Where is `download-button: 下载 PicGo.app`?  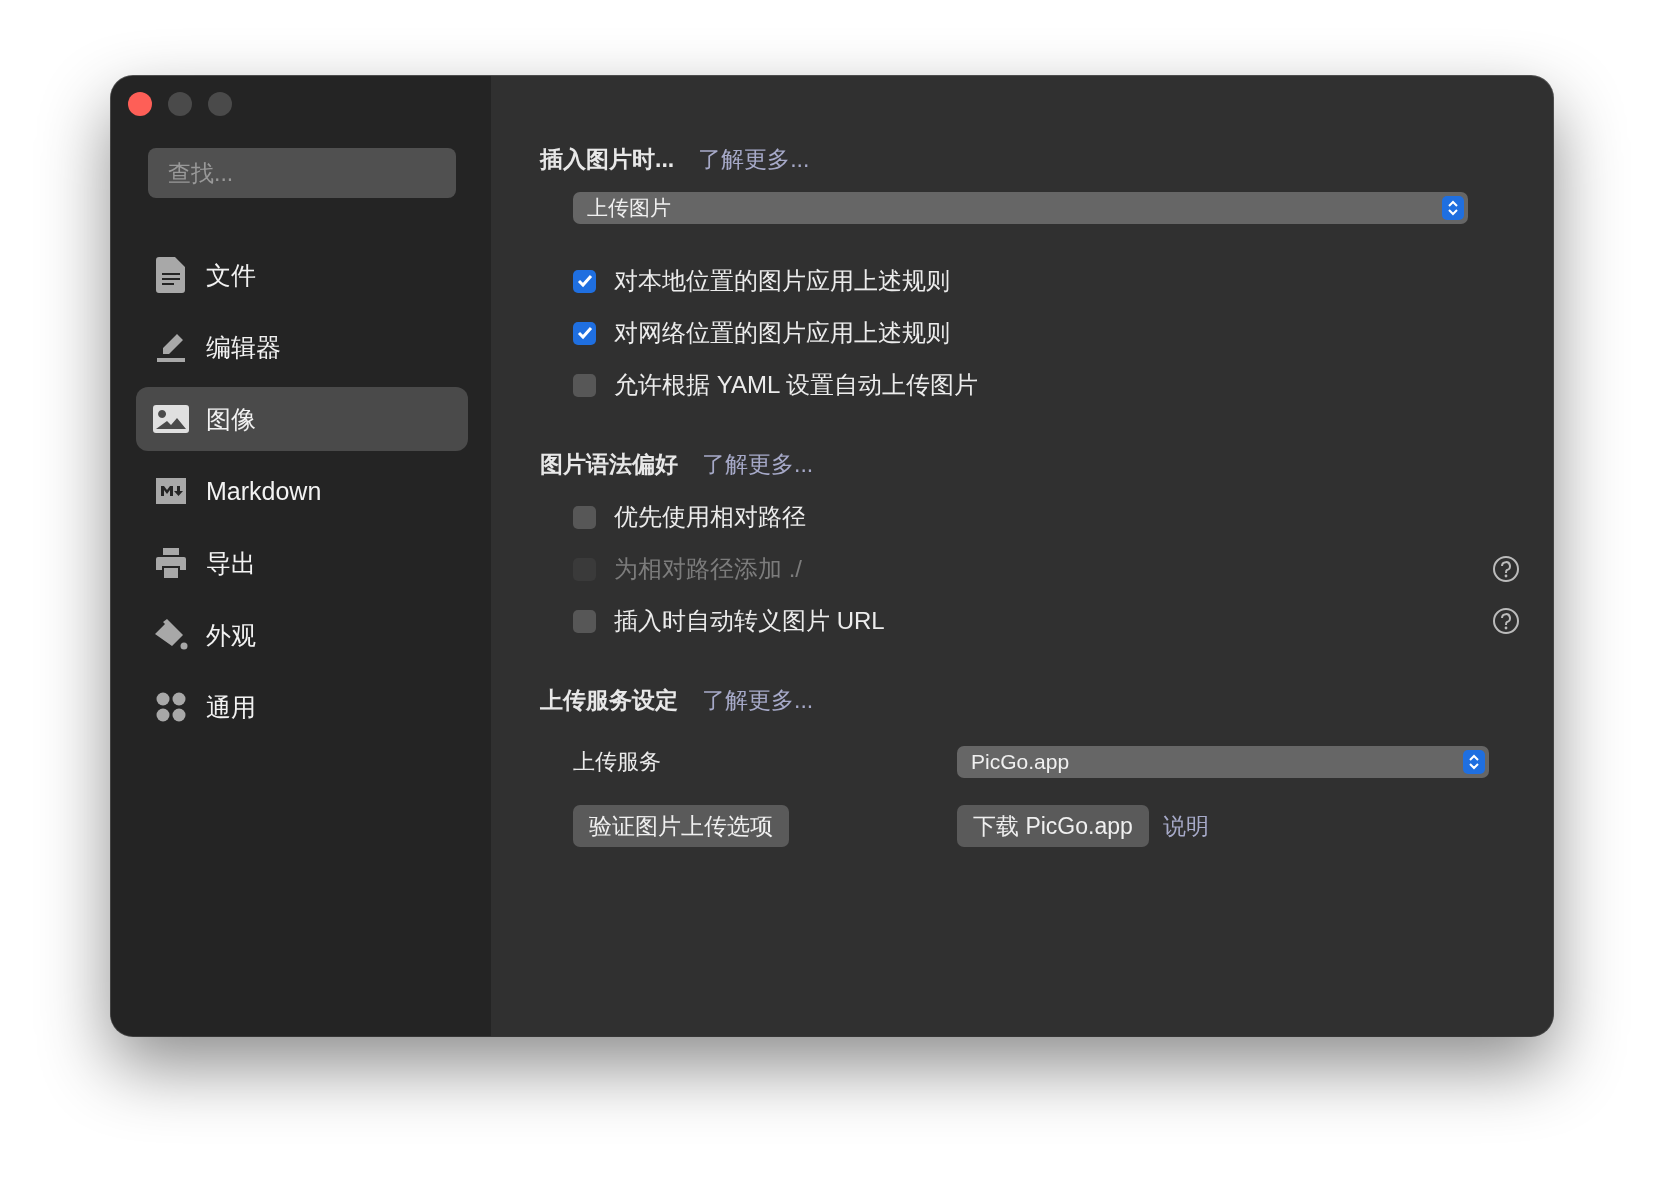 download-button: 下载 PicGo.app is located at coordinates (1053, 826).